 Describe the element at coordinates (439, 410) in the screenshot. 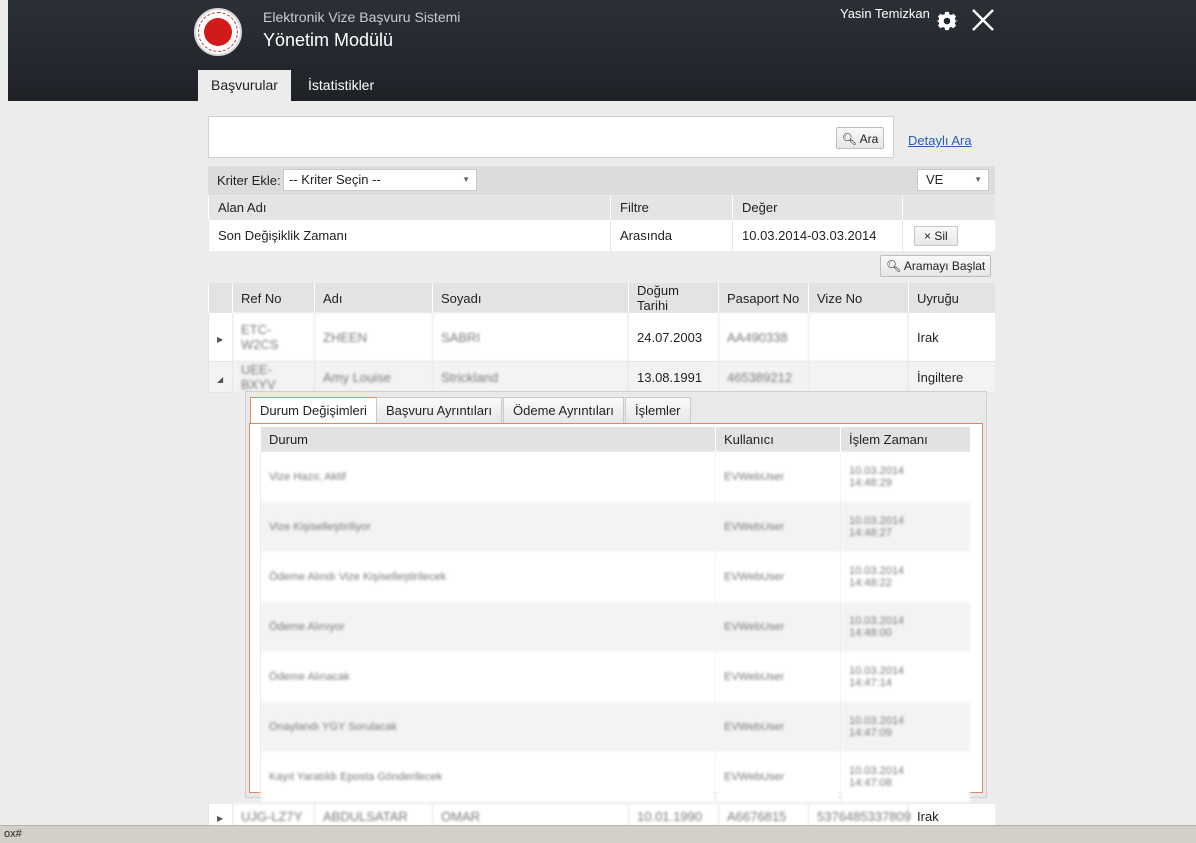

I see `tab-basvuru-ayrintilari: Başvuru Ayrıntıları` at that location.